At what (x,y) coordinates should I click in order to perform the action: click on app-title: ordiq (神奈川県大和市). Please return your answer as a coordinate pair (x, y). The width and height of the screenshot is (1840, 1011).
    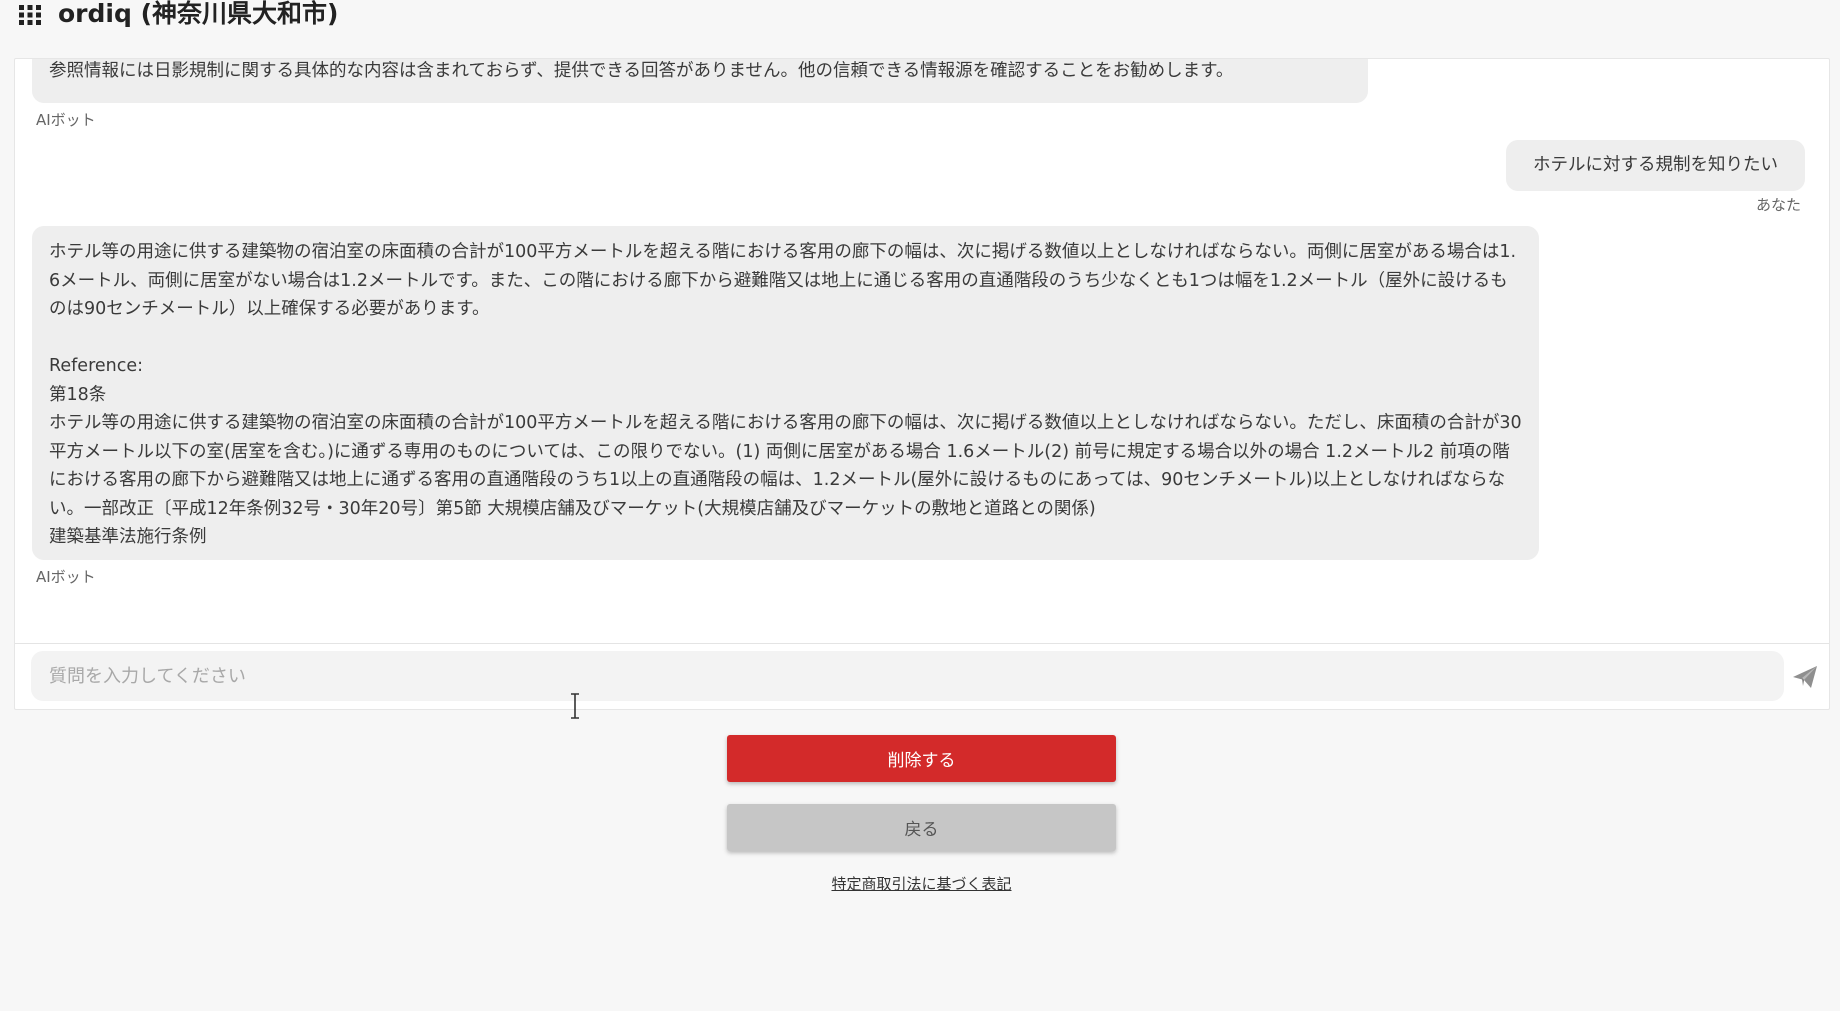
    Looking at the image, I should click on (198, 14).